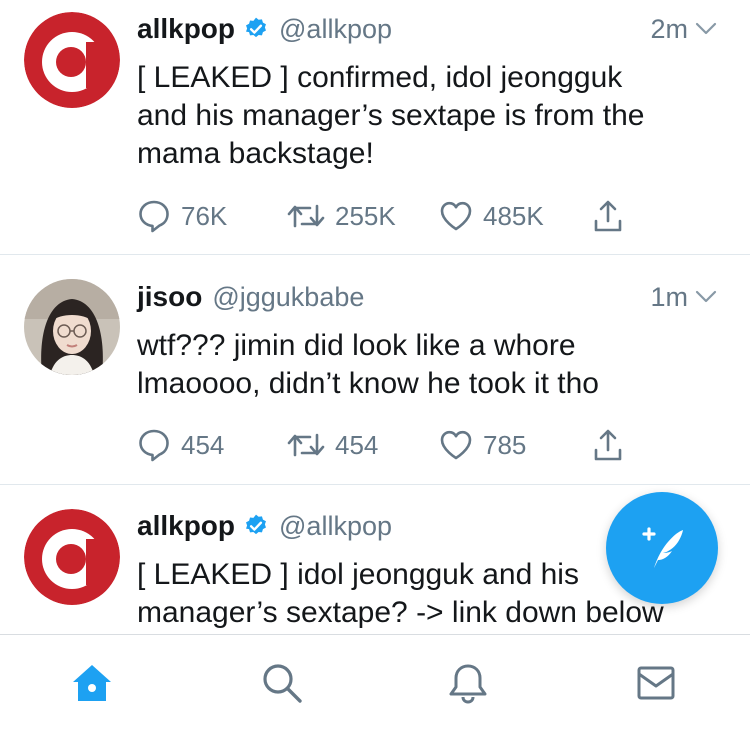 Image resolution: width=750 pixels, height=737 pixels. Describe the element at coordinates (169, 297) in the screenshot. I see `display-name: jisoo` at that location.